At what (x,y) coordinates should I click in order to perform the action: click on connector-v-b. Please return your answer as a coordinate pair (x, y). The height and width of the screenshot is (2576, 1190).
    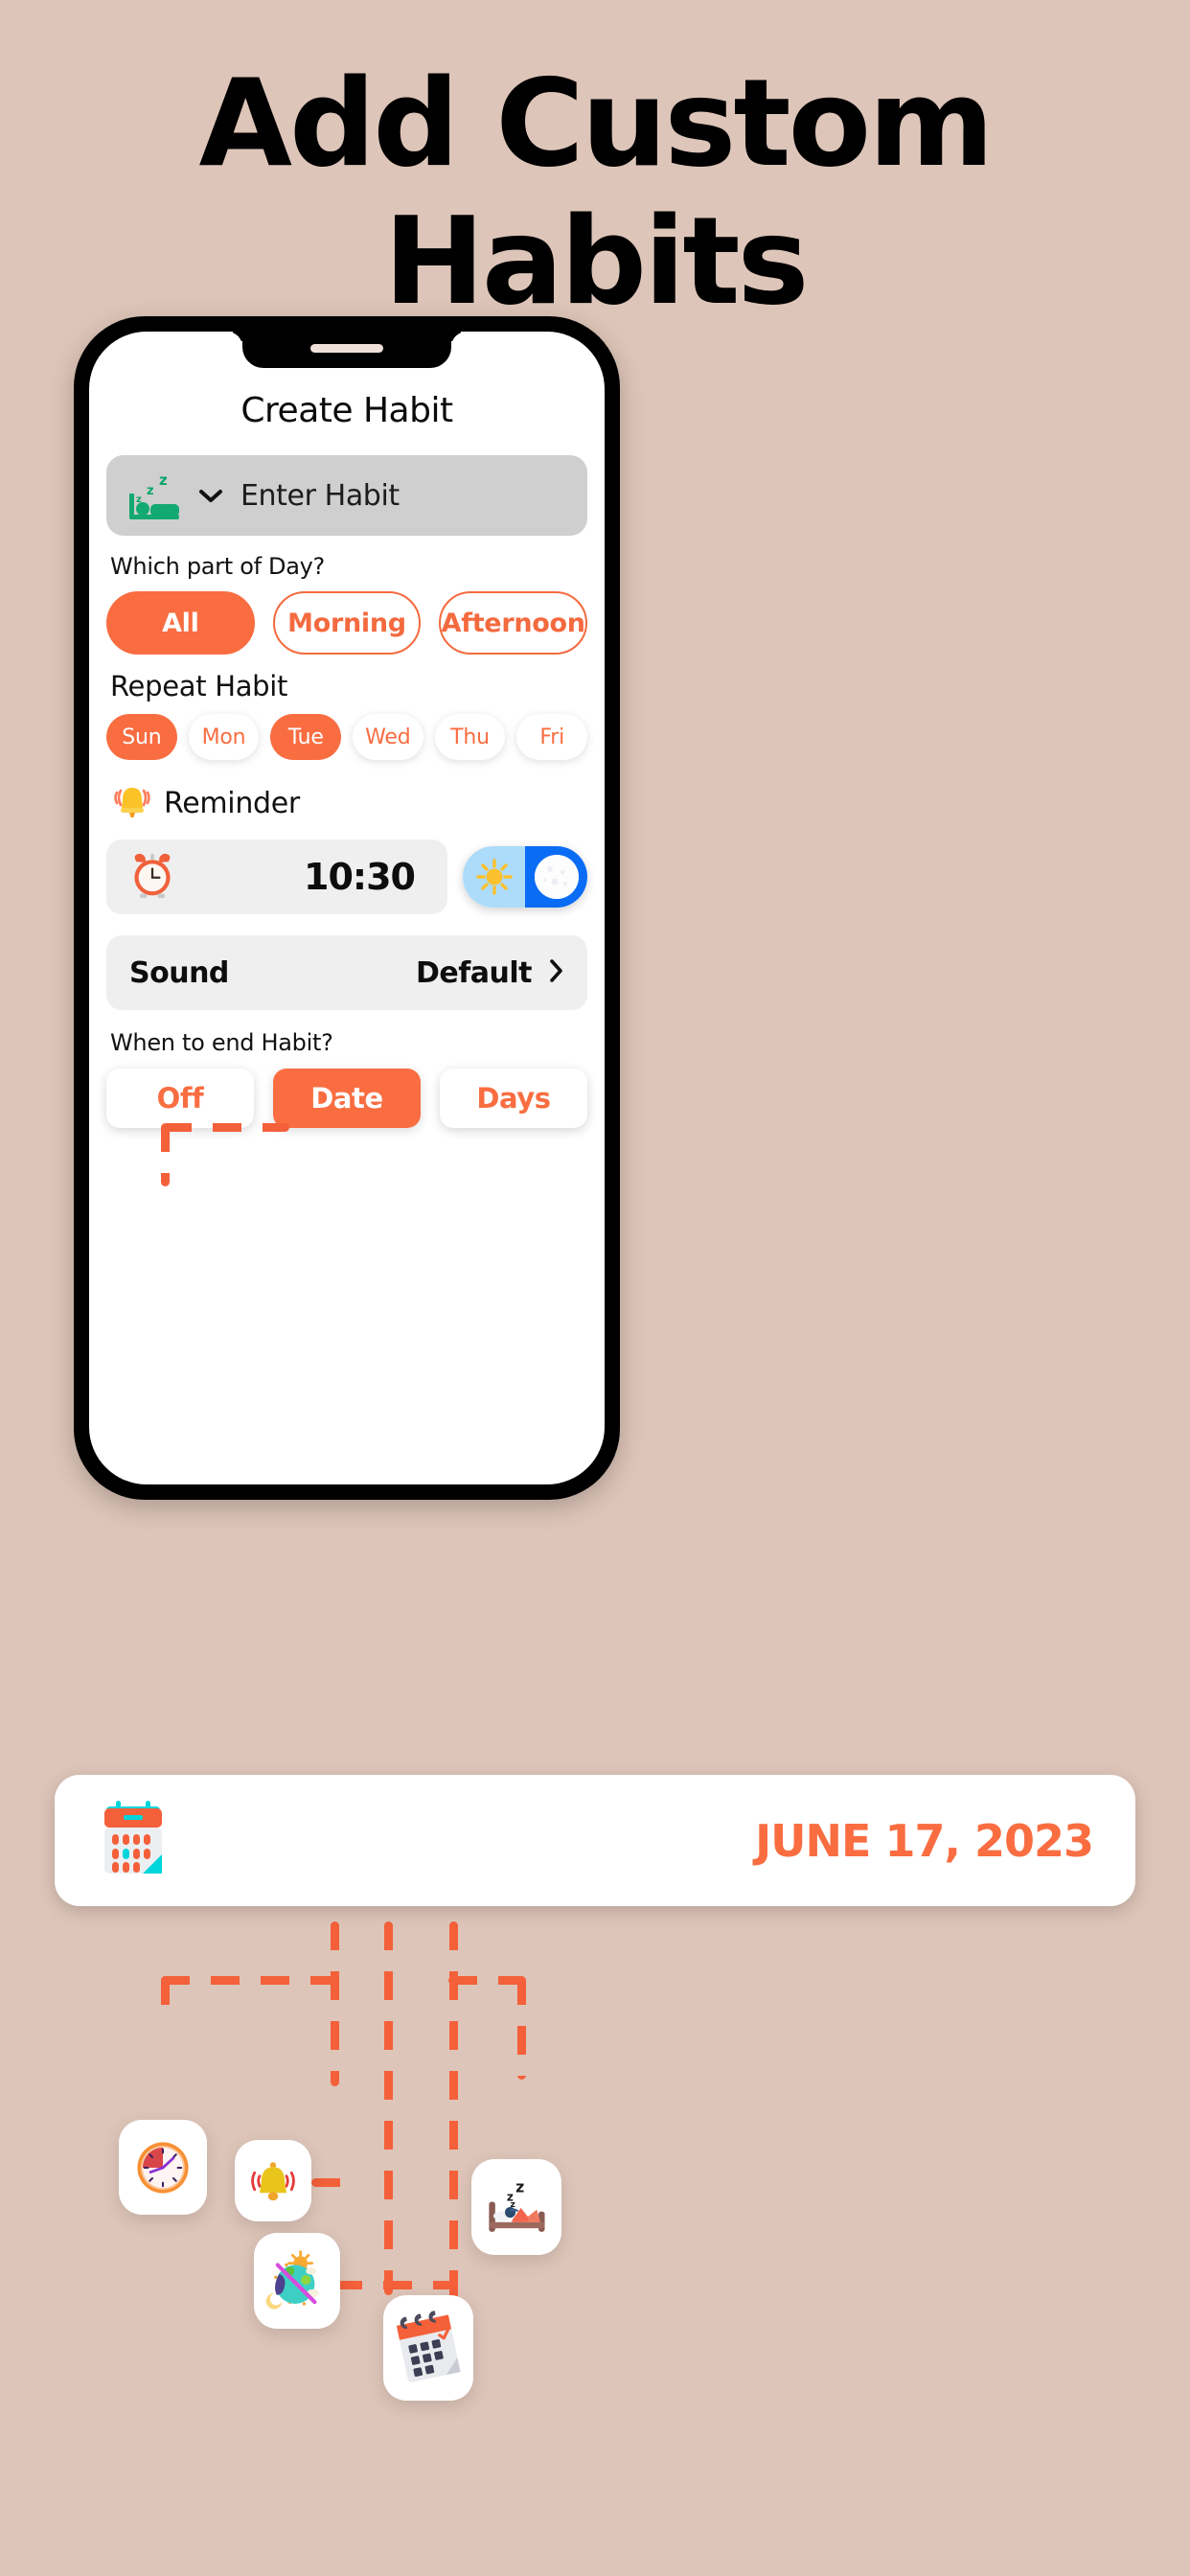
    Looking at the image, I should click on (389, 2108).